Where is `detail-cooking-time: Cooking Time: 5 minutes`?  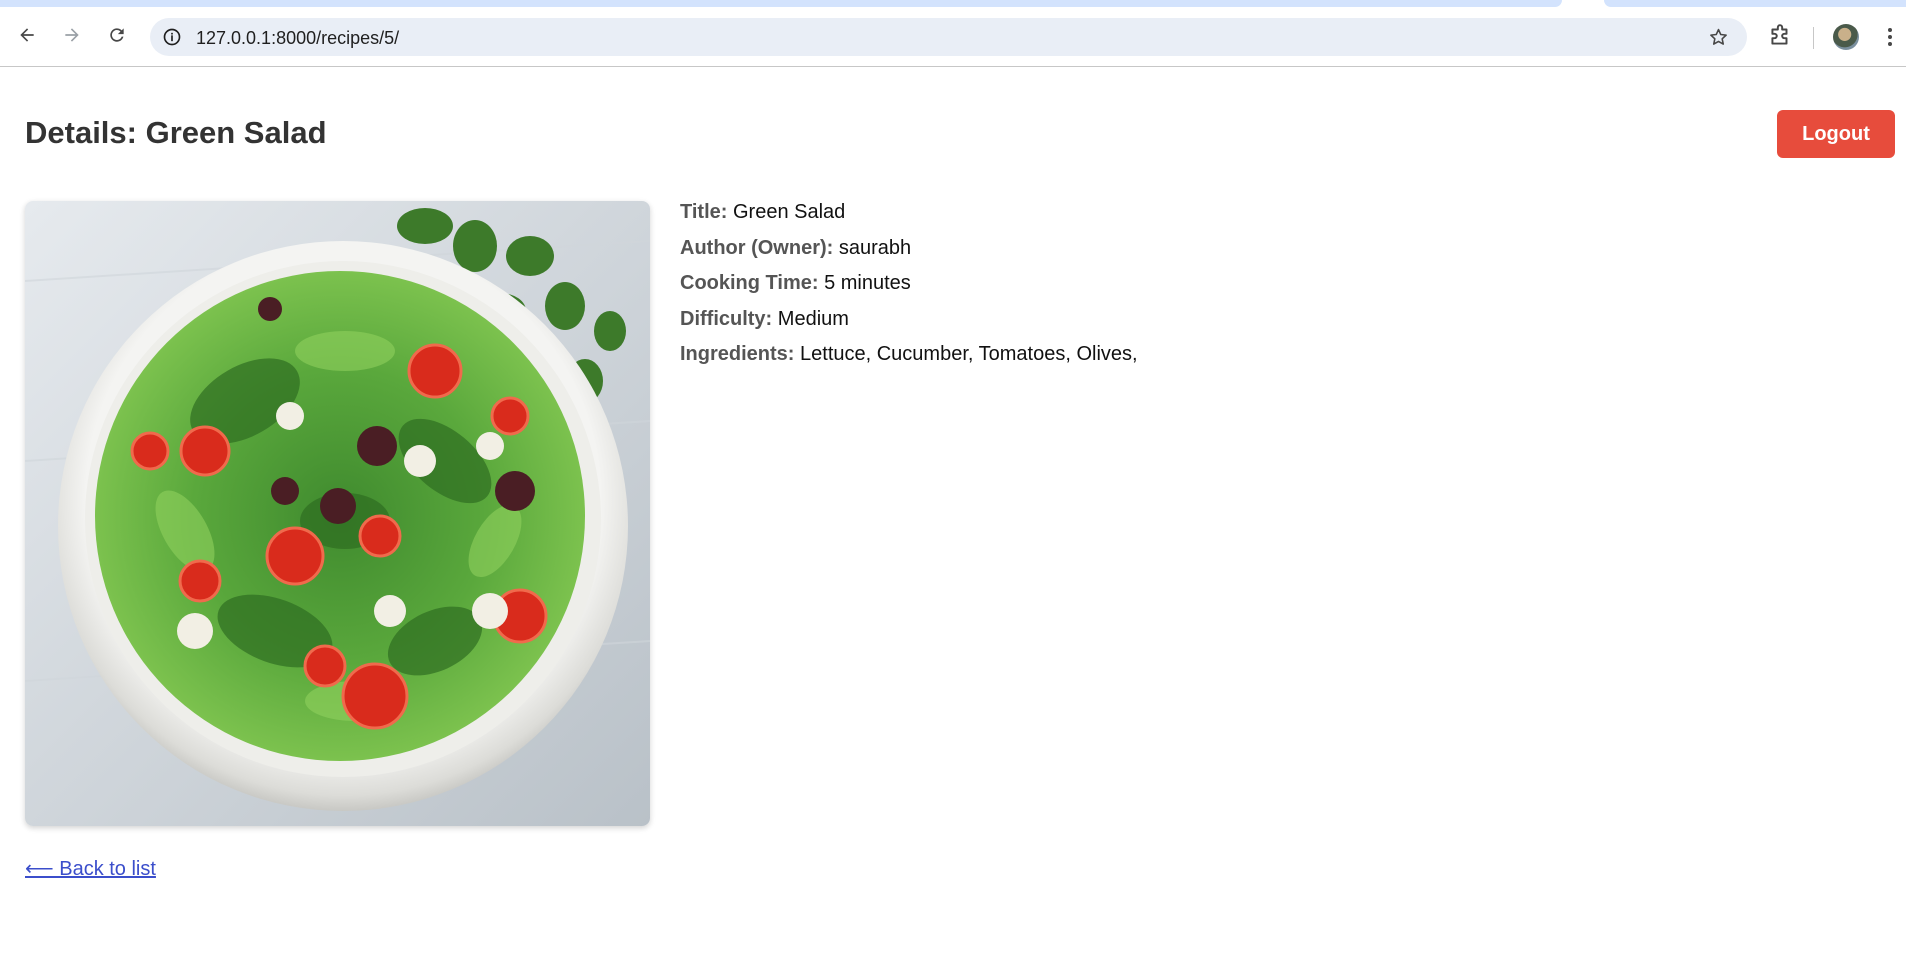 detail-cooking-time: Cooking Time: 5 minutes is located at coordinates (909, 290).